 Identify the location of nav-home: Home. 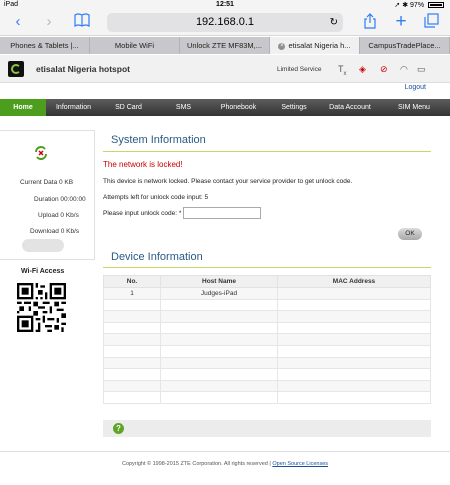
(23, 107).